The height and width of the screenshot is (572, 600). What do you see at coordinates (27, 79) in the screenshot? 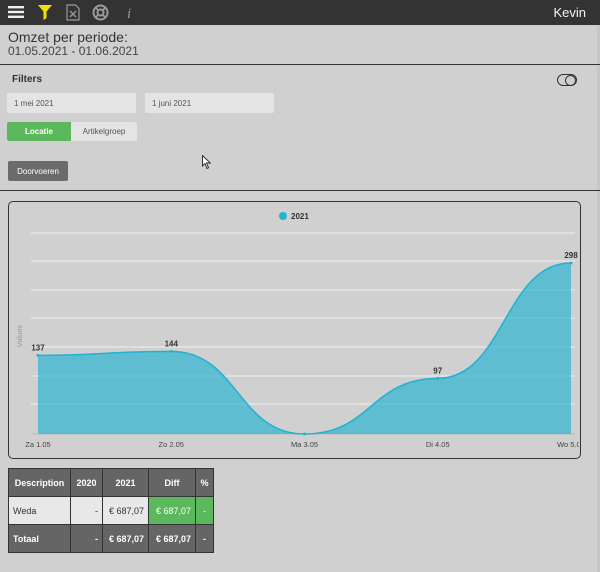
I see `filters-title: Filters` at bounding box center [27, 79].